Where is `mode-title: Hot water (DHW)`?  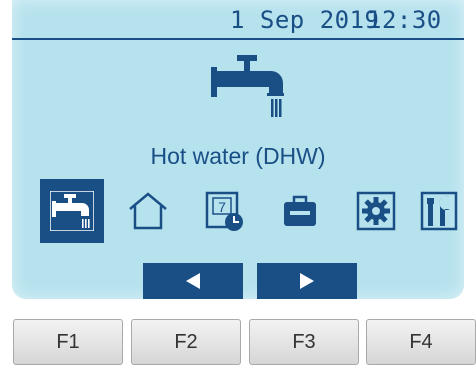 mode-title: Hot water (DHW) is located at coordinates (238, 156).